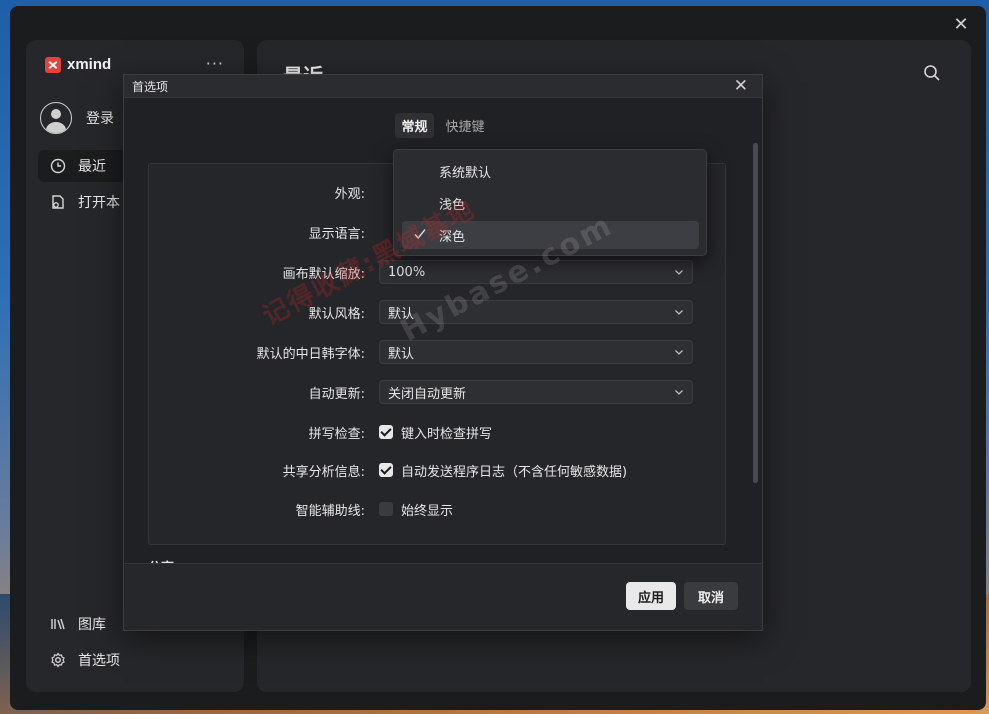  I want to click on scrollbar-thumb, so click(755, 313).